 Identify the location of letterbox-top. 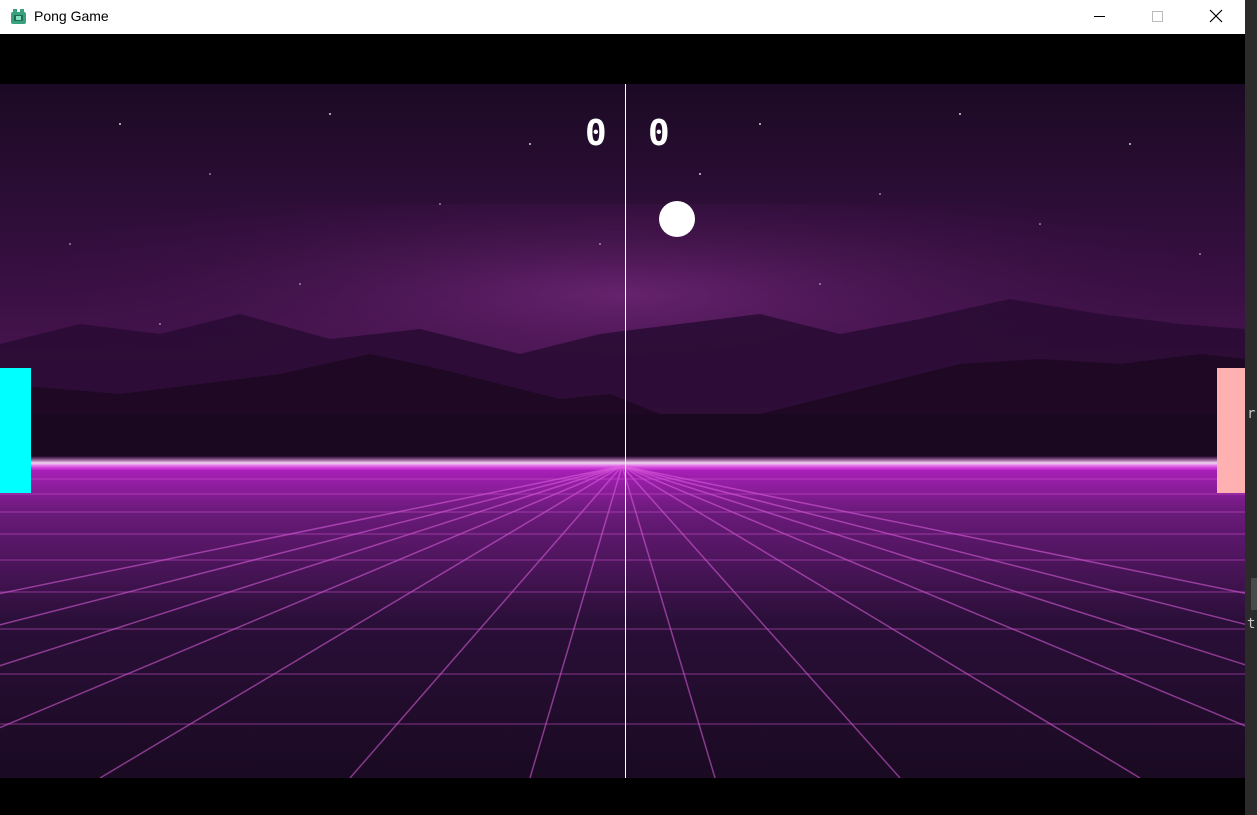
(622, 59).